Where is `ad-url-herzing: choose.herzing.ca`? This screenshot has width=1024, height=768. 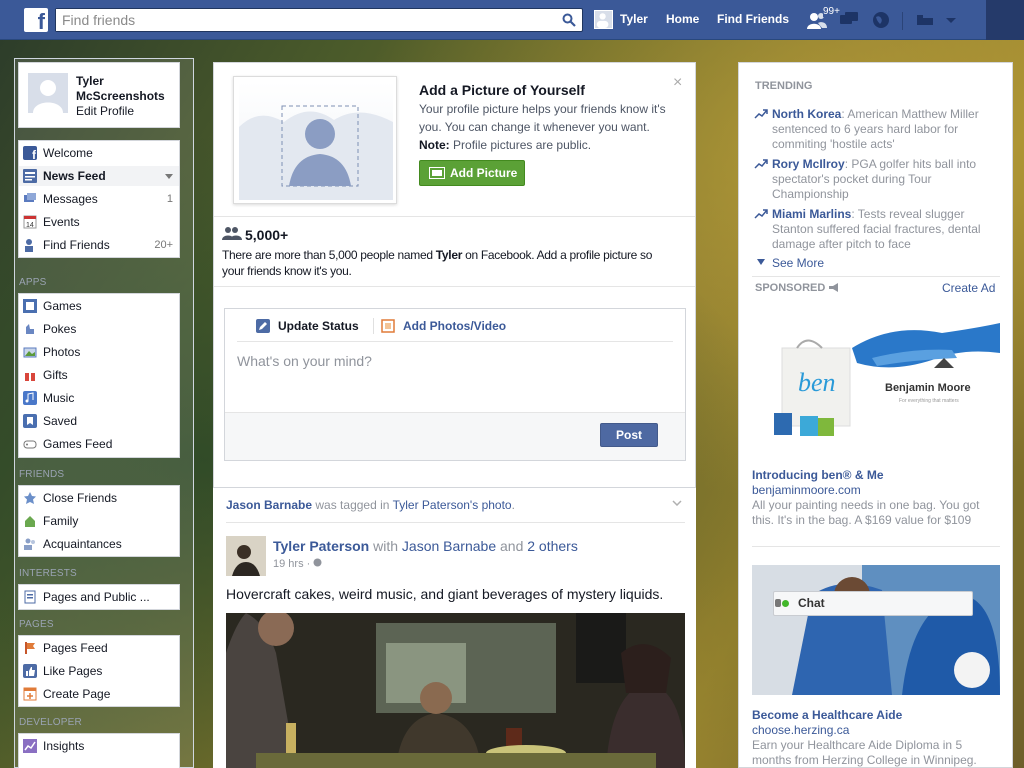 ad-url-herzing: choose.herzing.ca is located at coordinates (800, 730).